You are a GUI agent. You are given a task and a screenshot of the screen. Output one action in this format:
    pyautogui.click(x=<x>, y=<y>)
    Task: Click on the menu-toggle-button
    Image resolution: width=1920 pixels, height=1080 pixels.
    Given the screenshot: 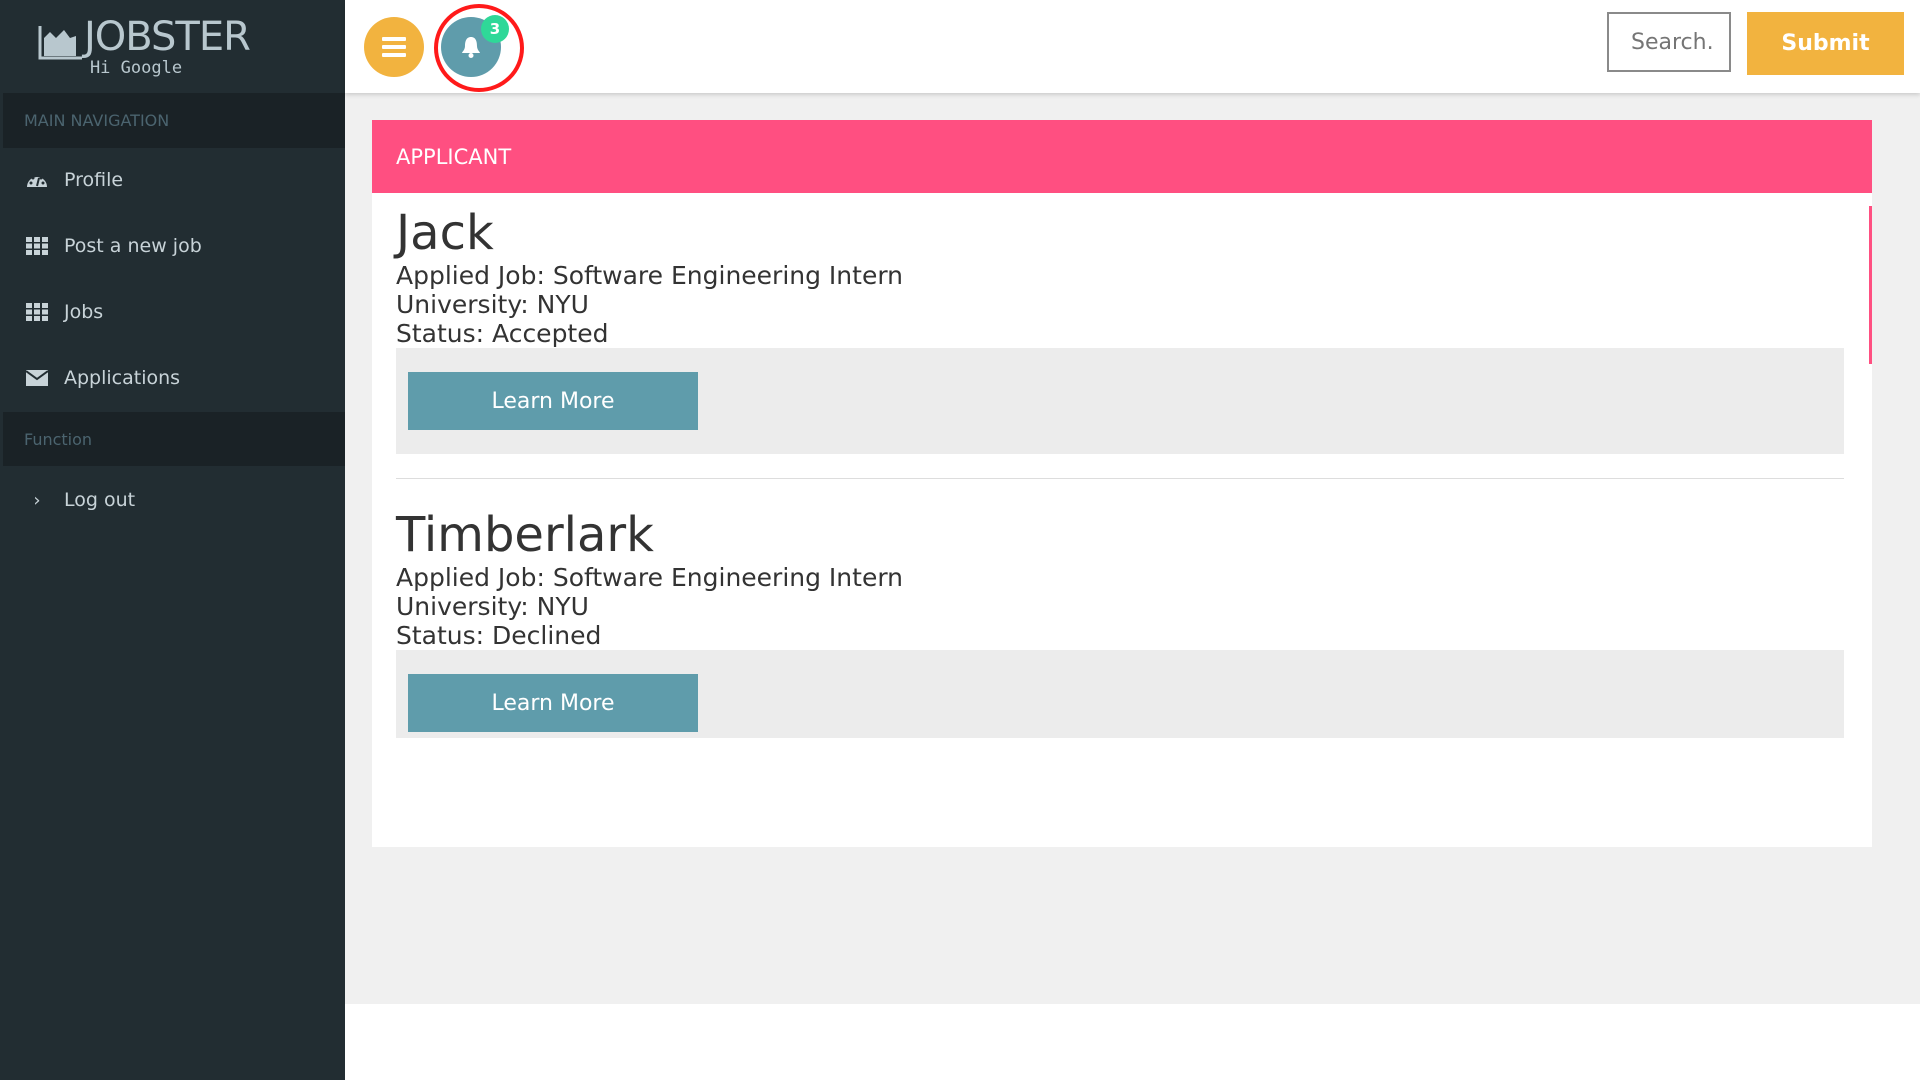 What is the action you would take?
    pyautogui.click(x=394, y=47)
    